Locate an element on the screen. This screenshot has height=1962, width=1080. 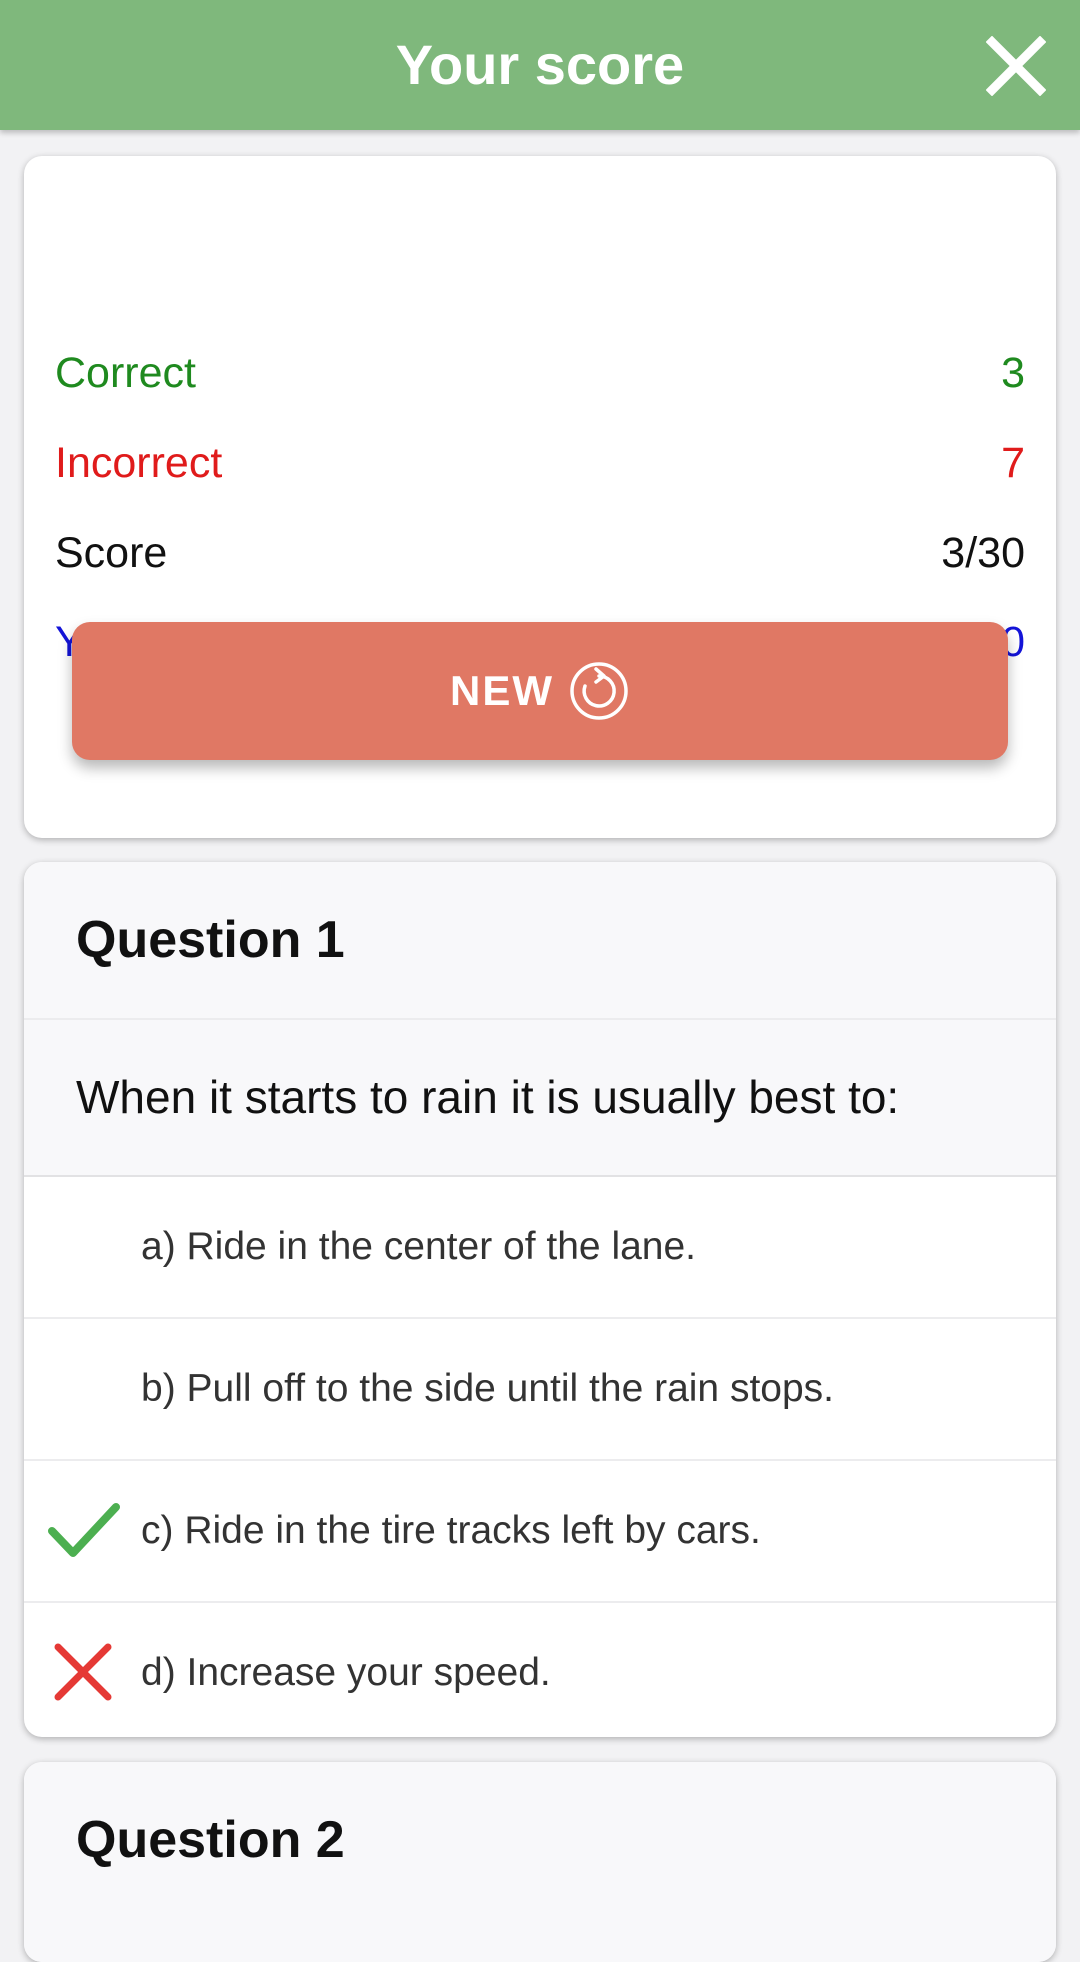
cross-icon is located at coordinates (83, 1672).